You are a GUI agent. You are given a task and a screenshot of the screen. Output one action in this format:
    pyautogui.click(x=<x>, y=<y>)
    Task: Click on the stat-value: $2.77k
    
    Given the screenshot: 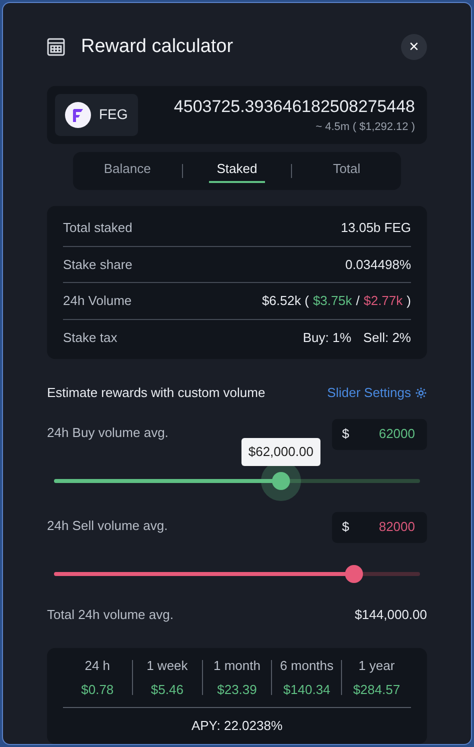 What is the action you would take?
    pyautogui.click(x=383, y=301)
    